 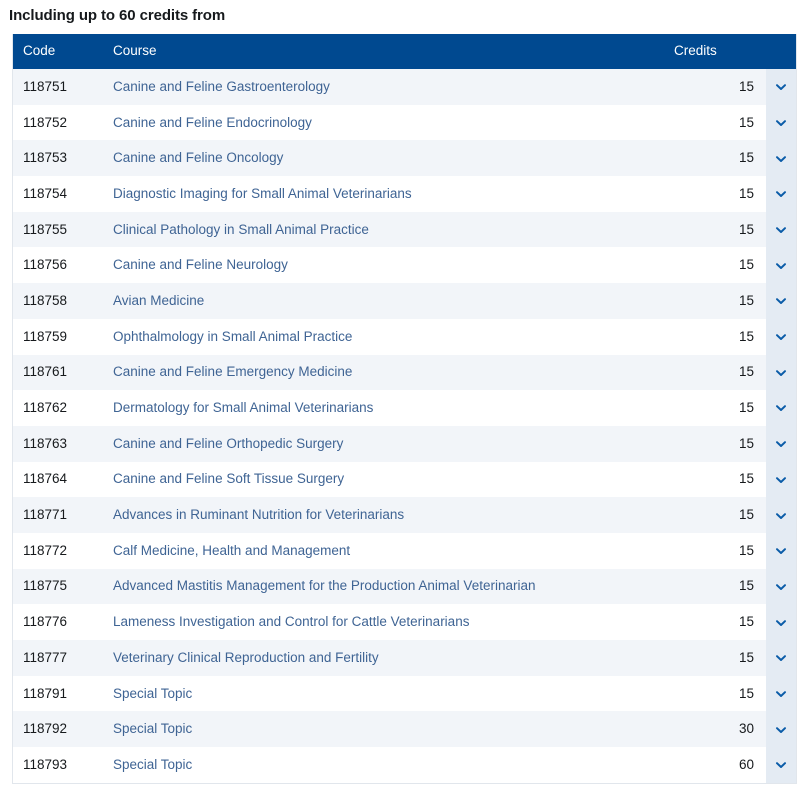 I want to click on cell-course-code: 118758, so click(x=58, y=301).